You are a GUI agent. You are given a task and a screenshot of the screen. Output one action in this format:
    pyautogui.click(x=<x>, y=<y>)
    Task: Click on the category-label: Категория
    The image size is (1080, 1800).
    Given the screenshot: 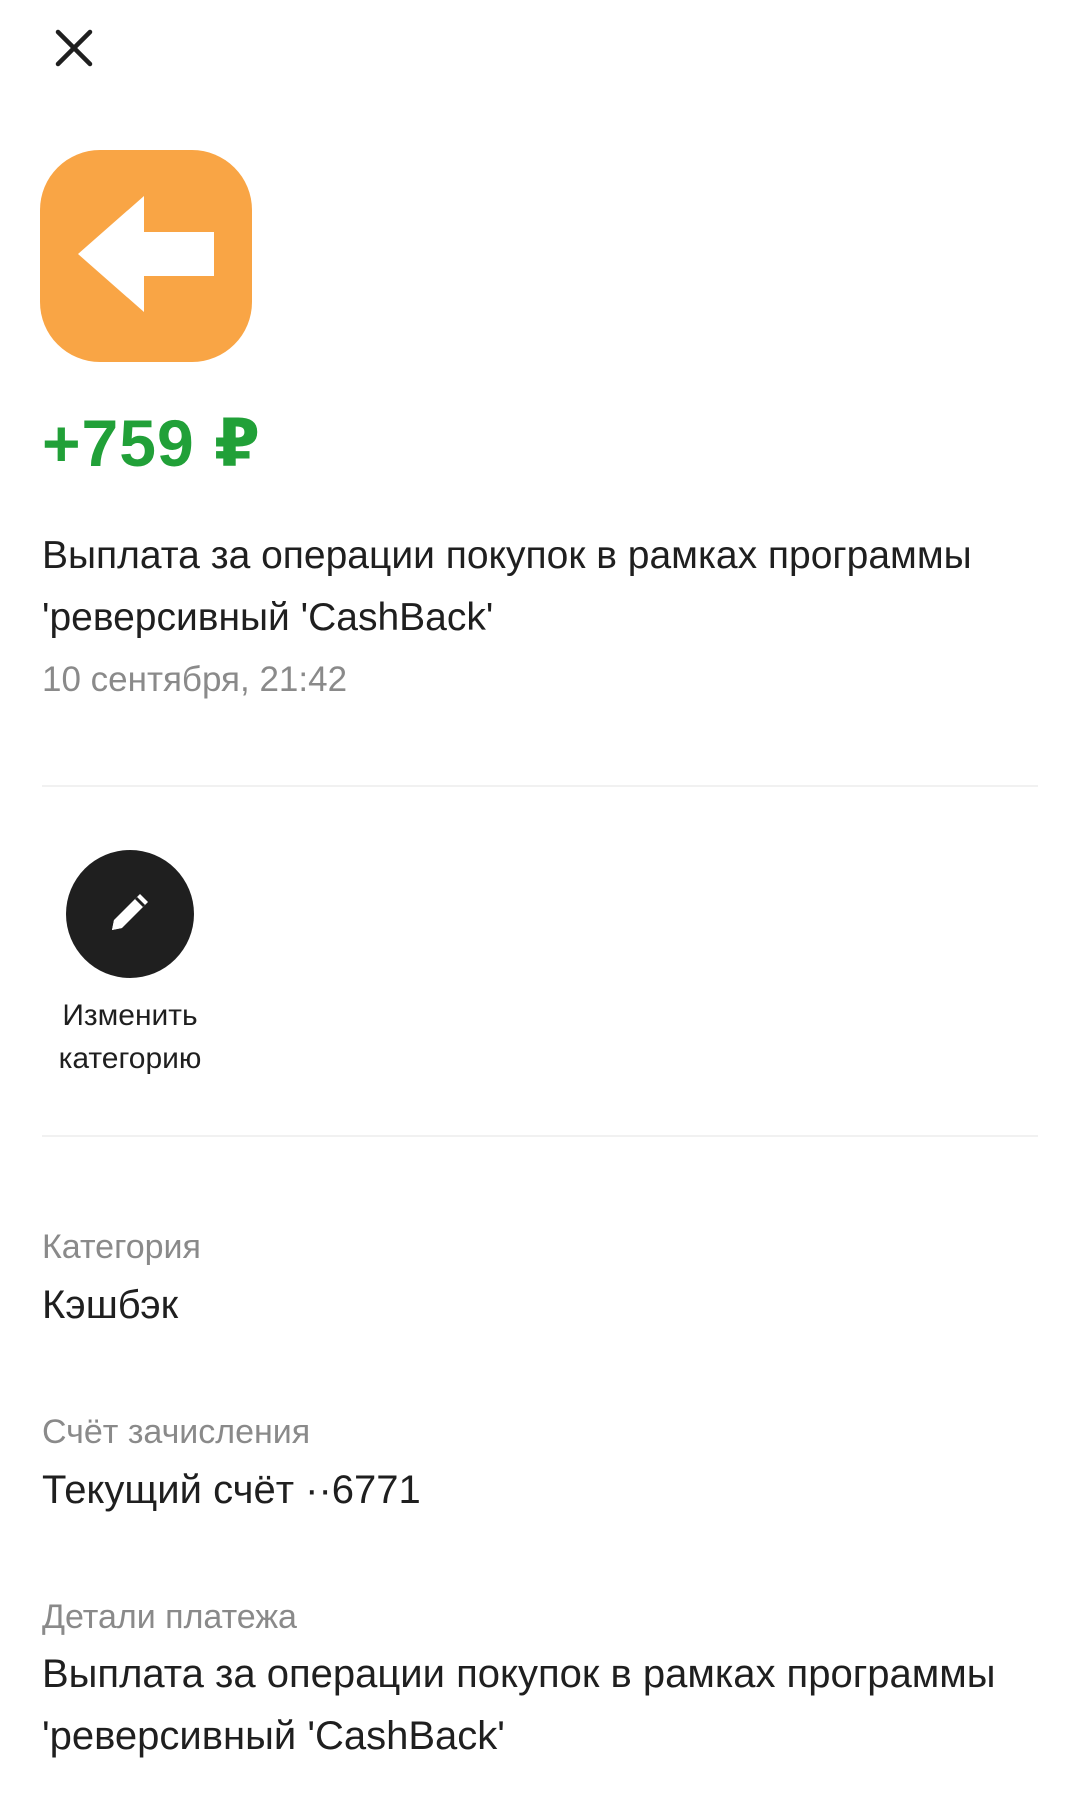 What is the action you would take?
    pyautogui.click(x=121, y=1247)
    